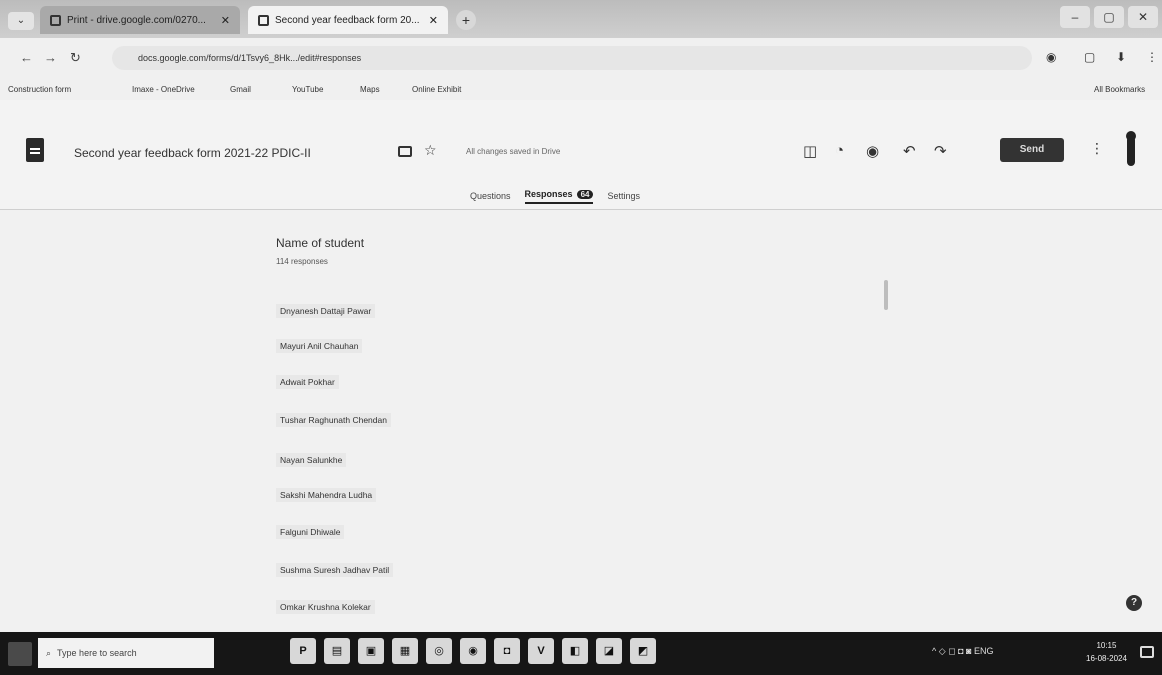 This screenshot has width=1162, height=675. Describe the element at coordinates (310, 532) in the screenshot. I see `response-item: Falguni Dhiwale` at that location.